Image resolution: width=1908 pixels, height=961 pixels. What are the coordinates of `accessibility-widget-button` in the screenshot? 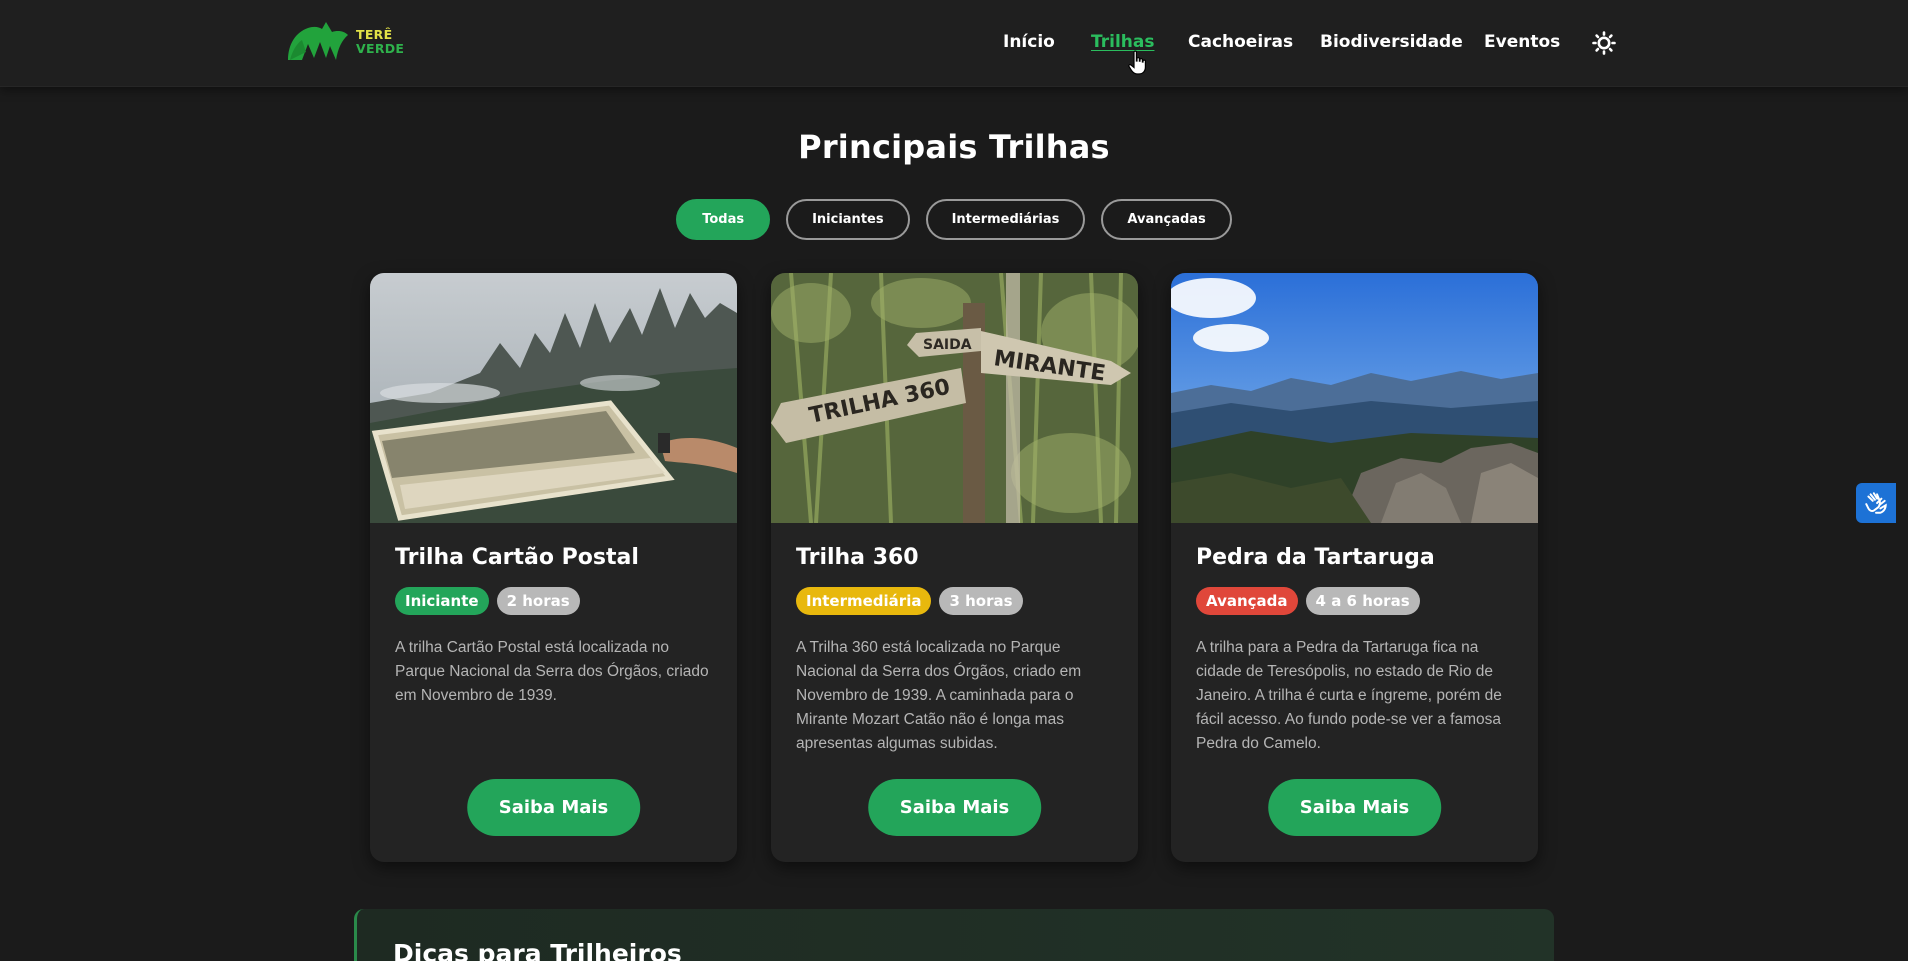 It's located at (1876, 503).